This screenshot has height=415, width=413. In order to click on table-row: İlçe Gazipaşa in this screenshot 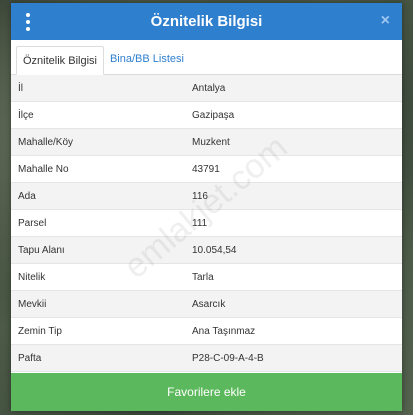, I will do `click(206, 115)`.